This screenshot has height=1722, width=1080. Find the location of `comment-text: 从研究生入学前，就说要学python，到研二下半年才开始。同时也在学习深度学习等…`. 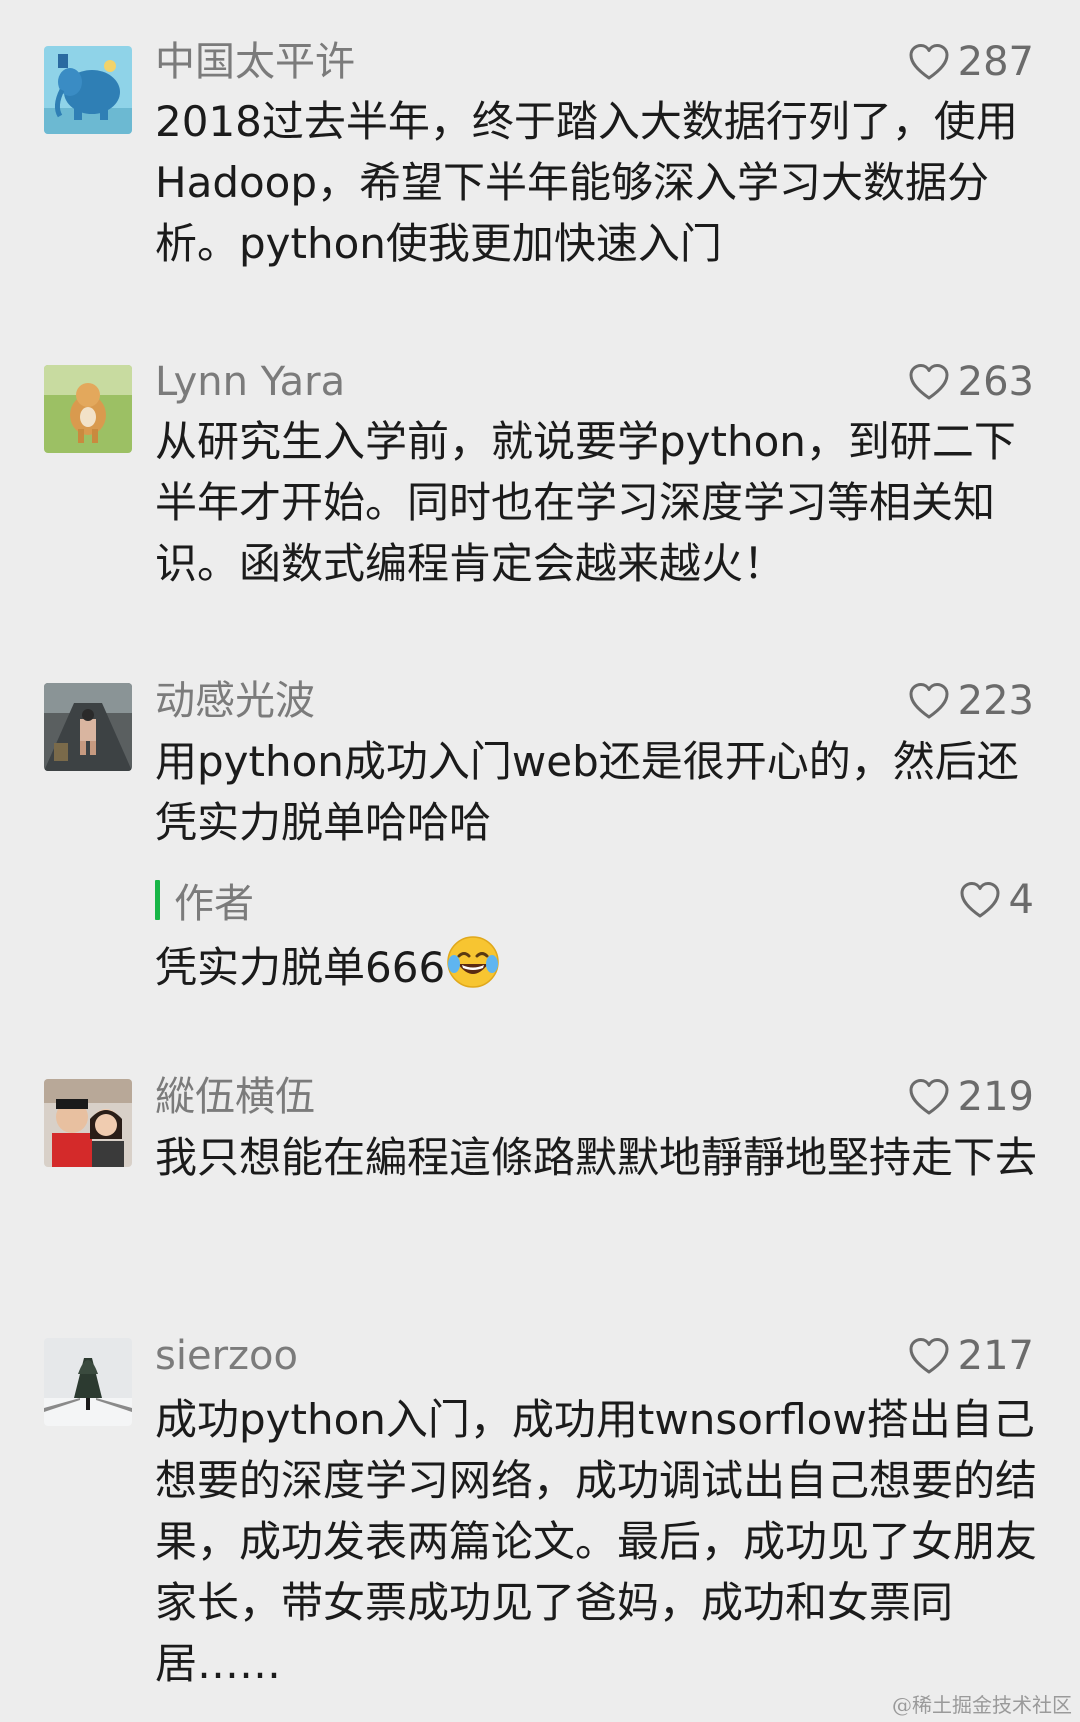

comment-text: 从研究生入学前，就说要学python，到研二下半年才开始。同时也在学习深度学习等… is located at coordinates (585, 502).